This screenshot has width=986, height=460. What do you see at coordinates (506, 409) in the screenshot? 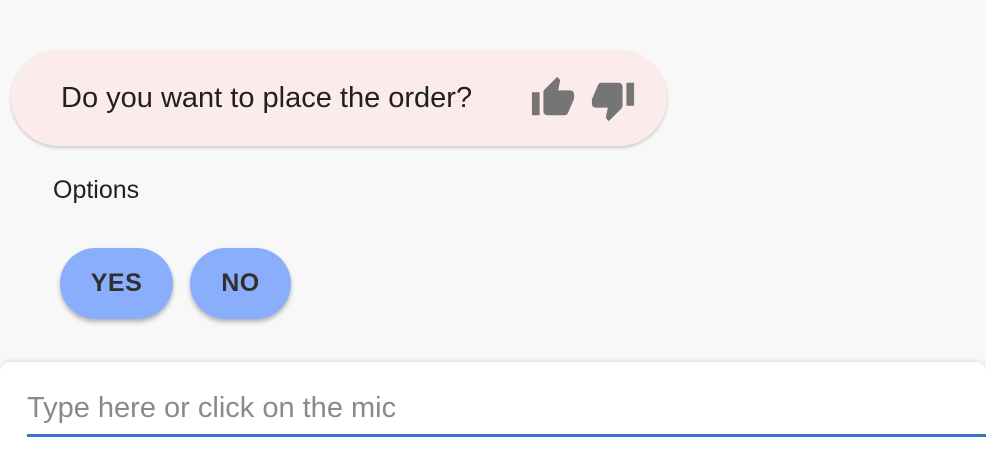
I see `message-input` at bounding box center [506, 409].